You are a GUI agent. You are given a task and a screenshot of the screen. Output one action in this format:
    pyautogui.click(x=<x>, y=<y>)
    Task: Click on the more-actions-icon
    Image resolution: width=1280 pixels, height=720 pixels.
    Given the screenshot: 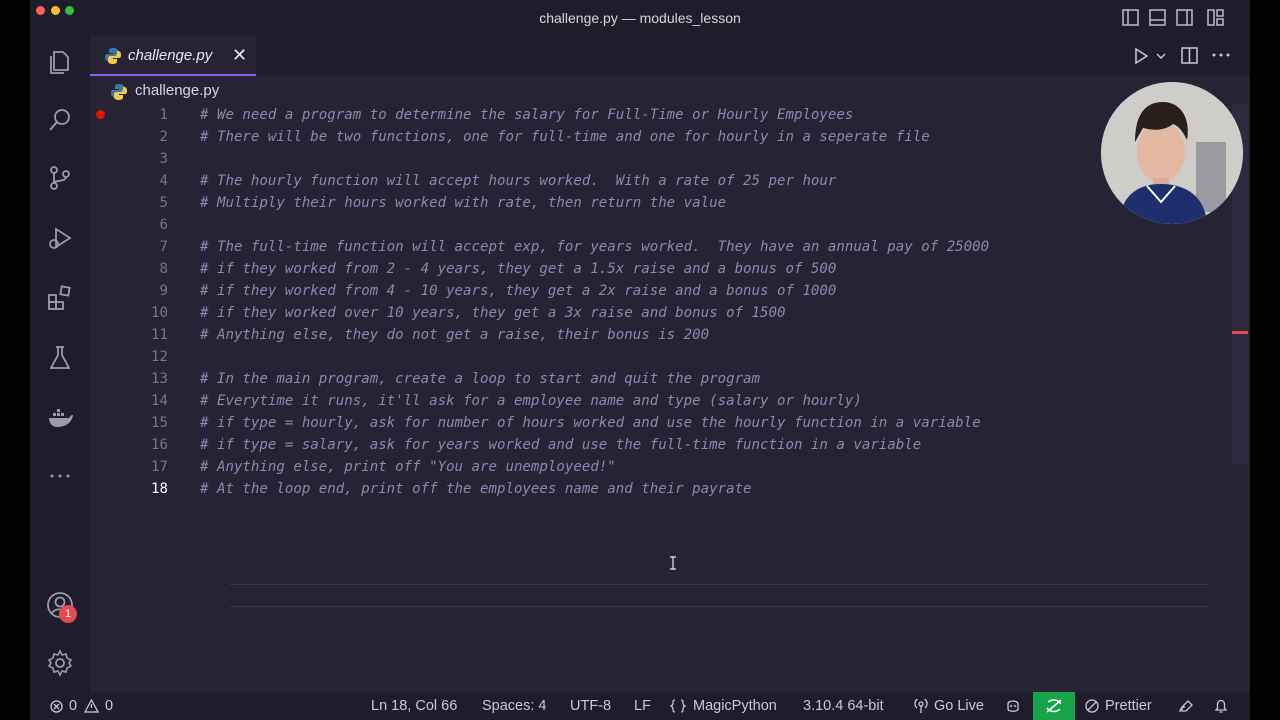 What is the action you would take?
    pyautogui.click(x=1221, y=55)
    